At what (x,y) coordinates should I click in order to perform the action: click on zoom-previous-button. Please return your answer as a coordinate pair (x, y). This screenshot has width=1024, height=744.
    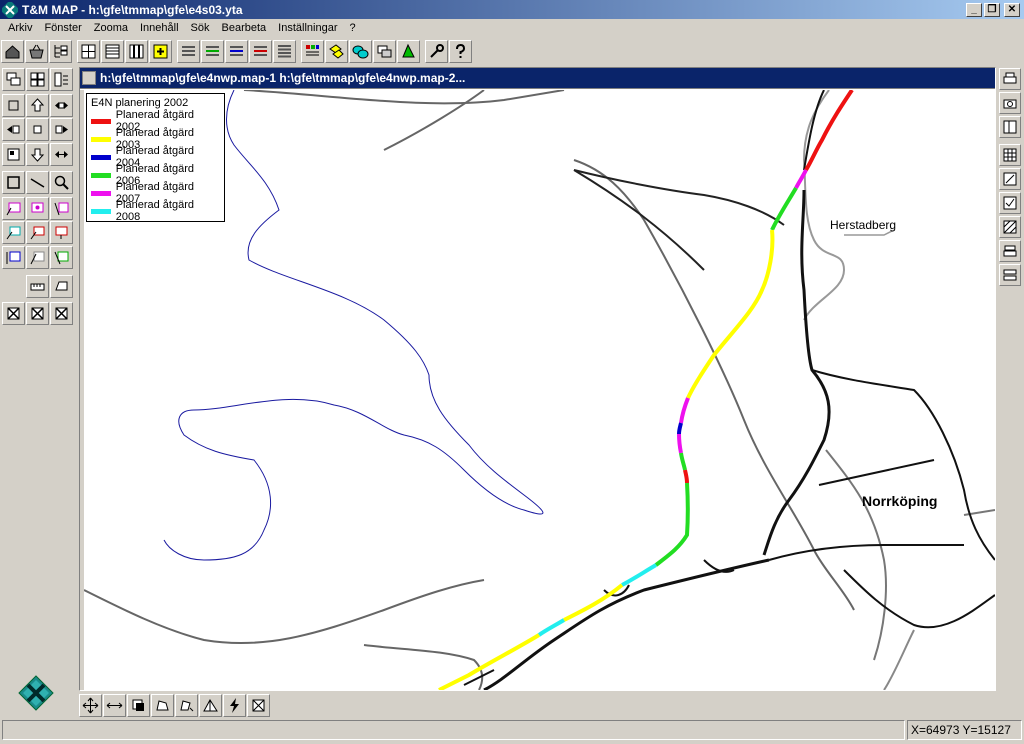
    Looking at the image, I should click on (13, 154).